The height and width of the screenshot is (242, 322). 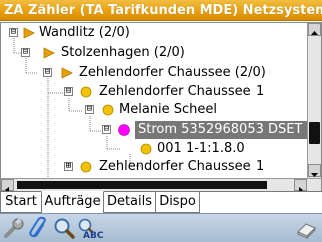 I want to click on vertical-scrollbar, so click(x=314, y=100).